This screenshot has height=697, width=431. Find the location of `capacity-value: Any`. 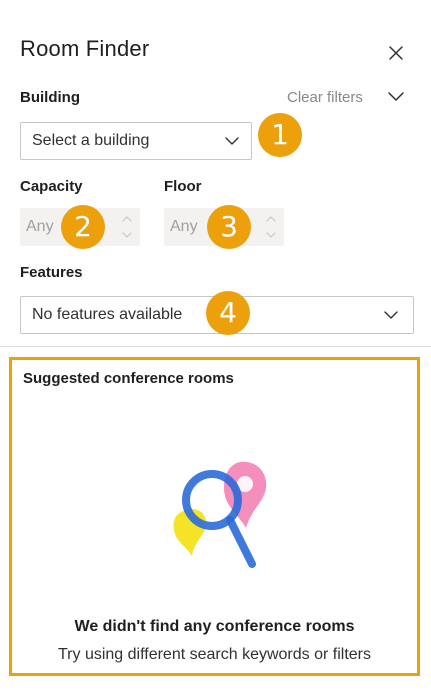

capacity-value: Any is located at coordinates (40, 226).